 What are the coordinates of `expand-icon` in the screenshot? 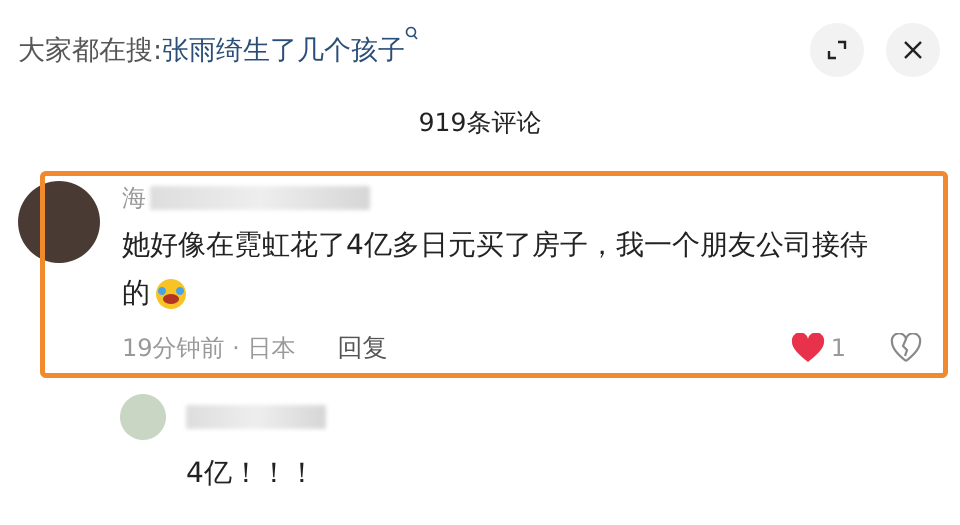 It's located at (837, 50).